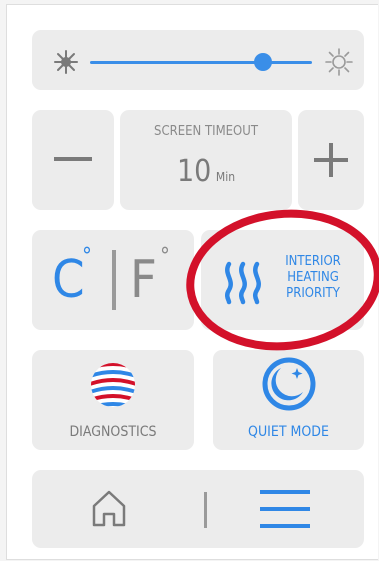 This screenshot has width=379, height=561. I want to click on brightness-low-icon, so click(66, 62).